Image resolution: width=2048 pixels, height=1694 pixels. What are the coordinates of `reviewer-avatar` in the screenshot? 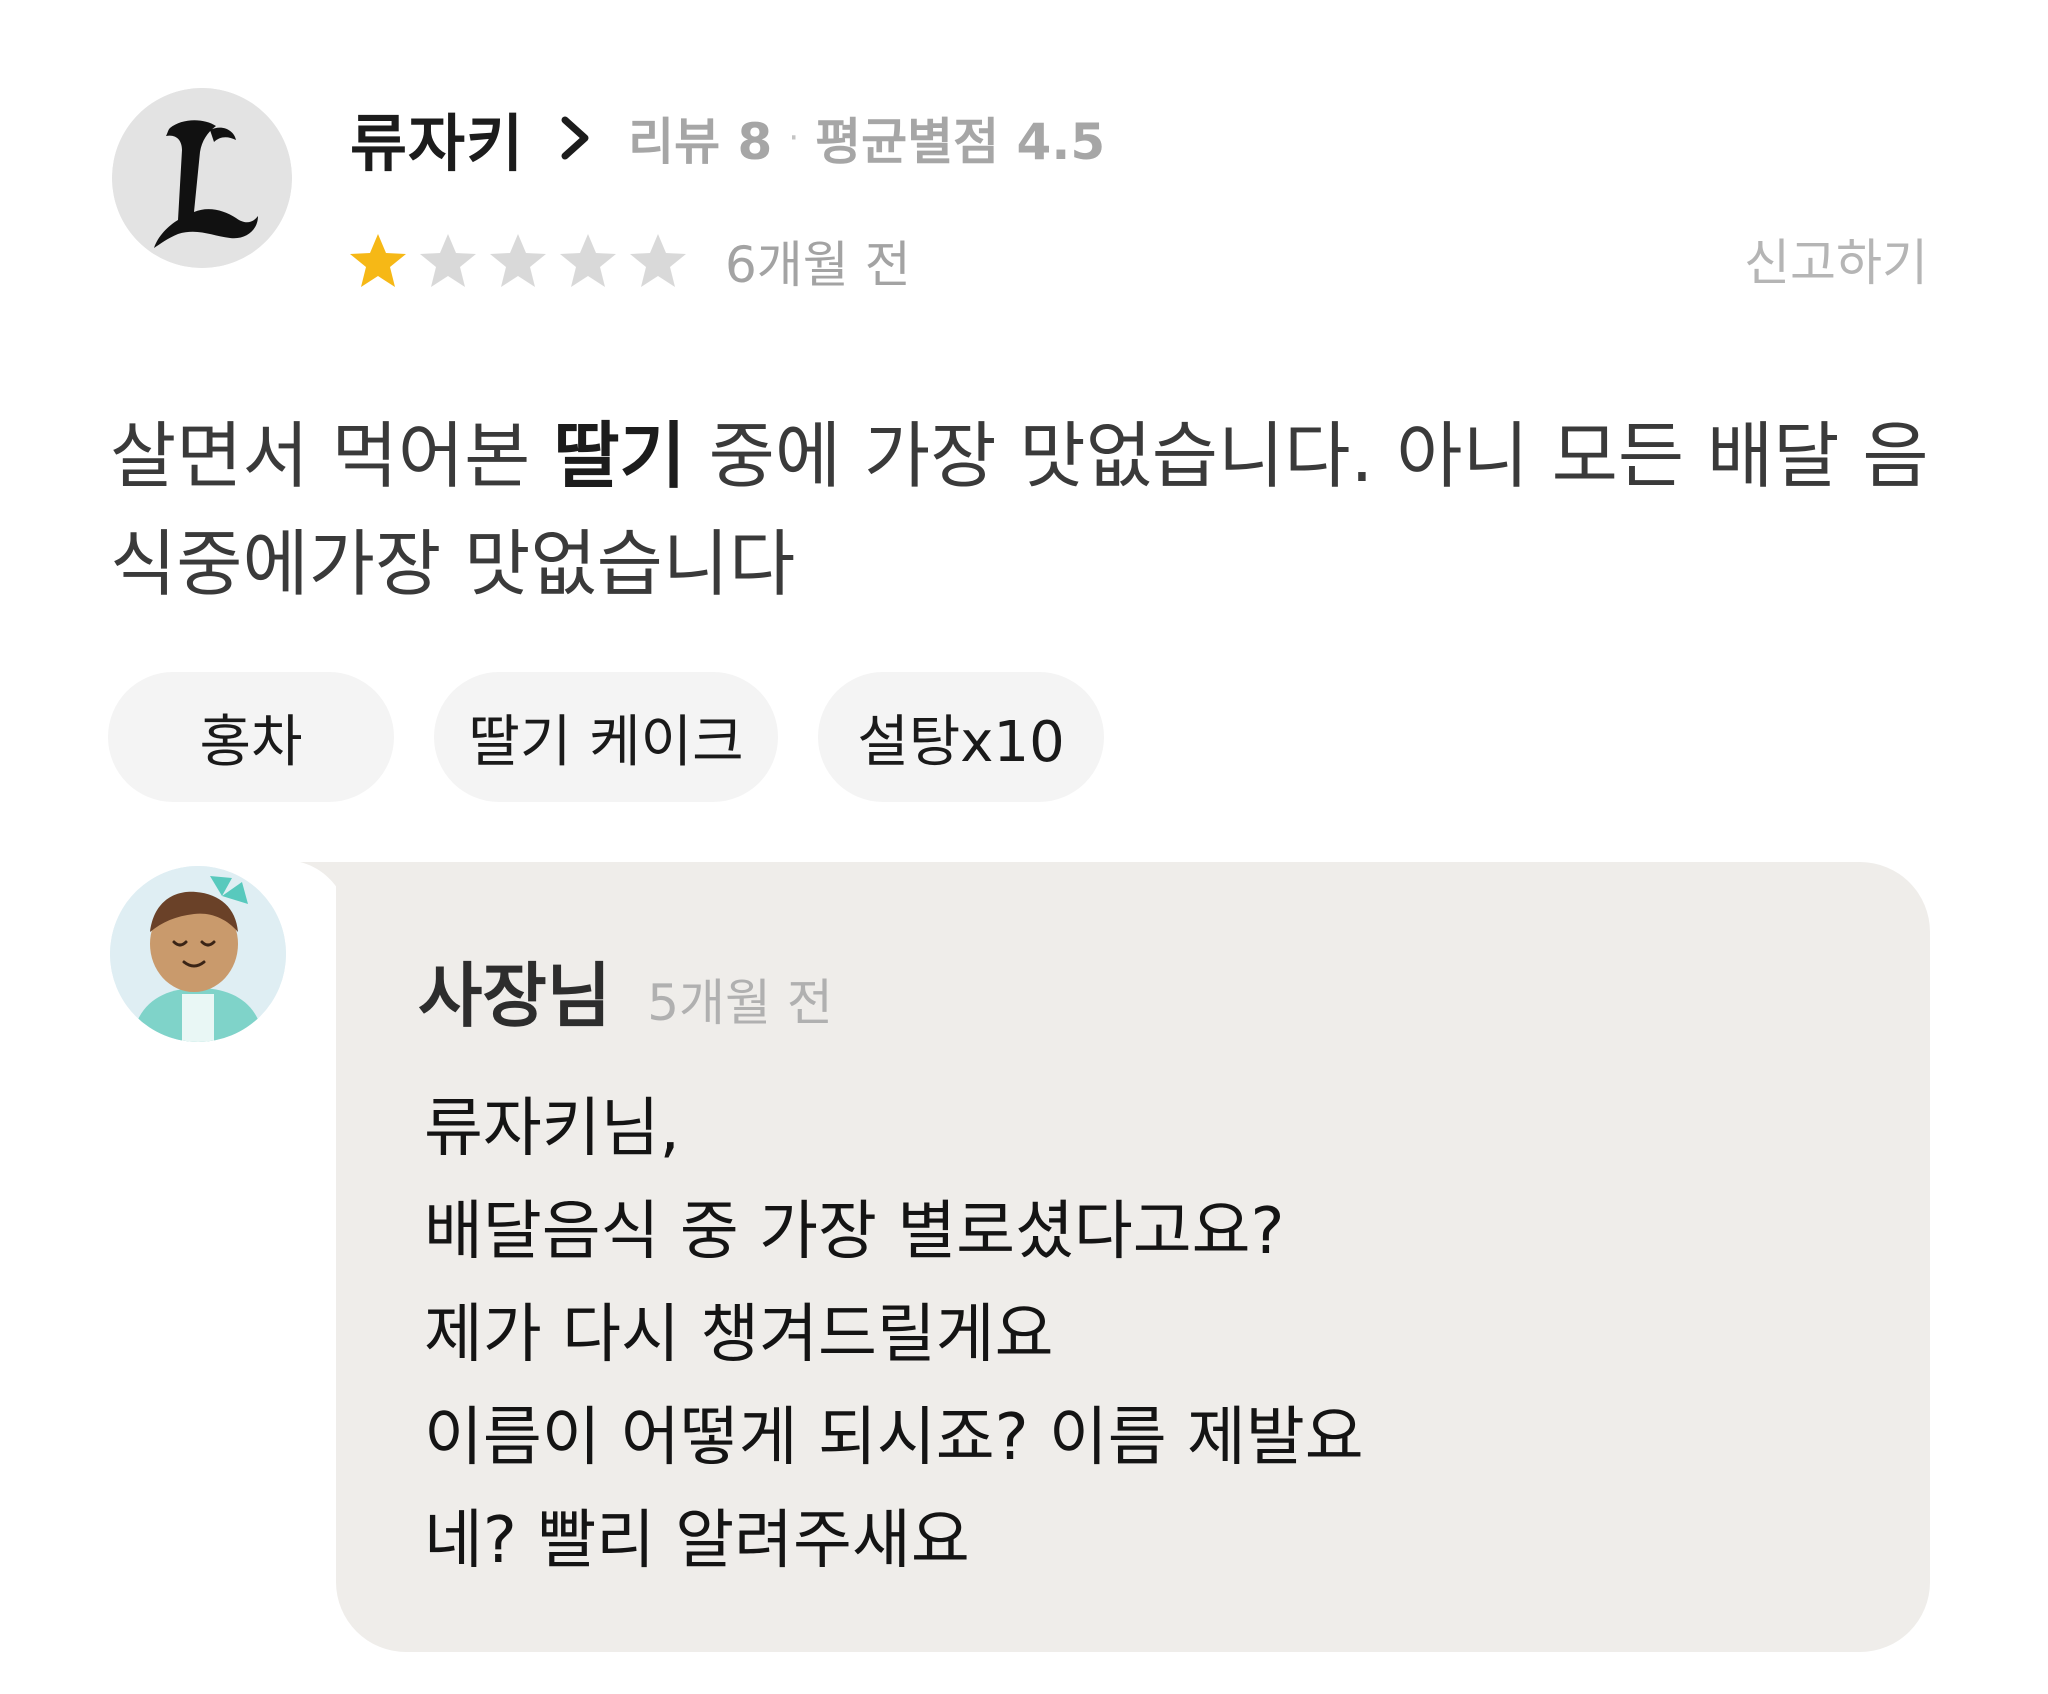 It's located at (202, 178).